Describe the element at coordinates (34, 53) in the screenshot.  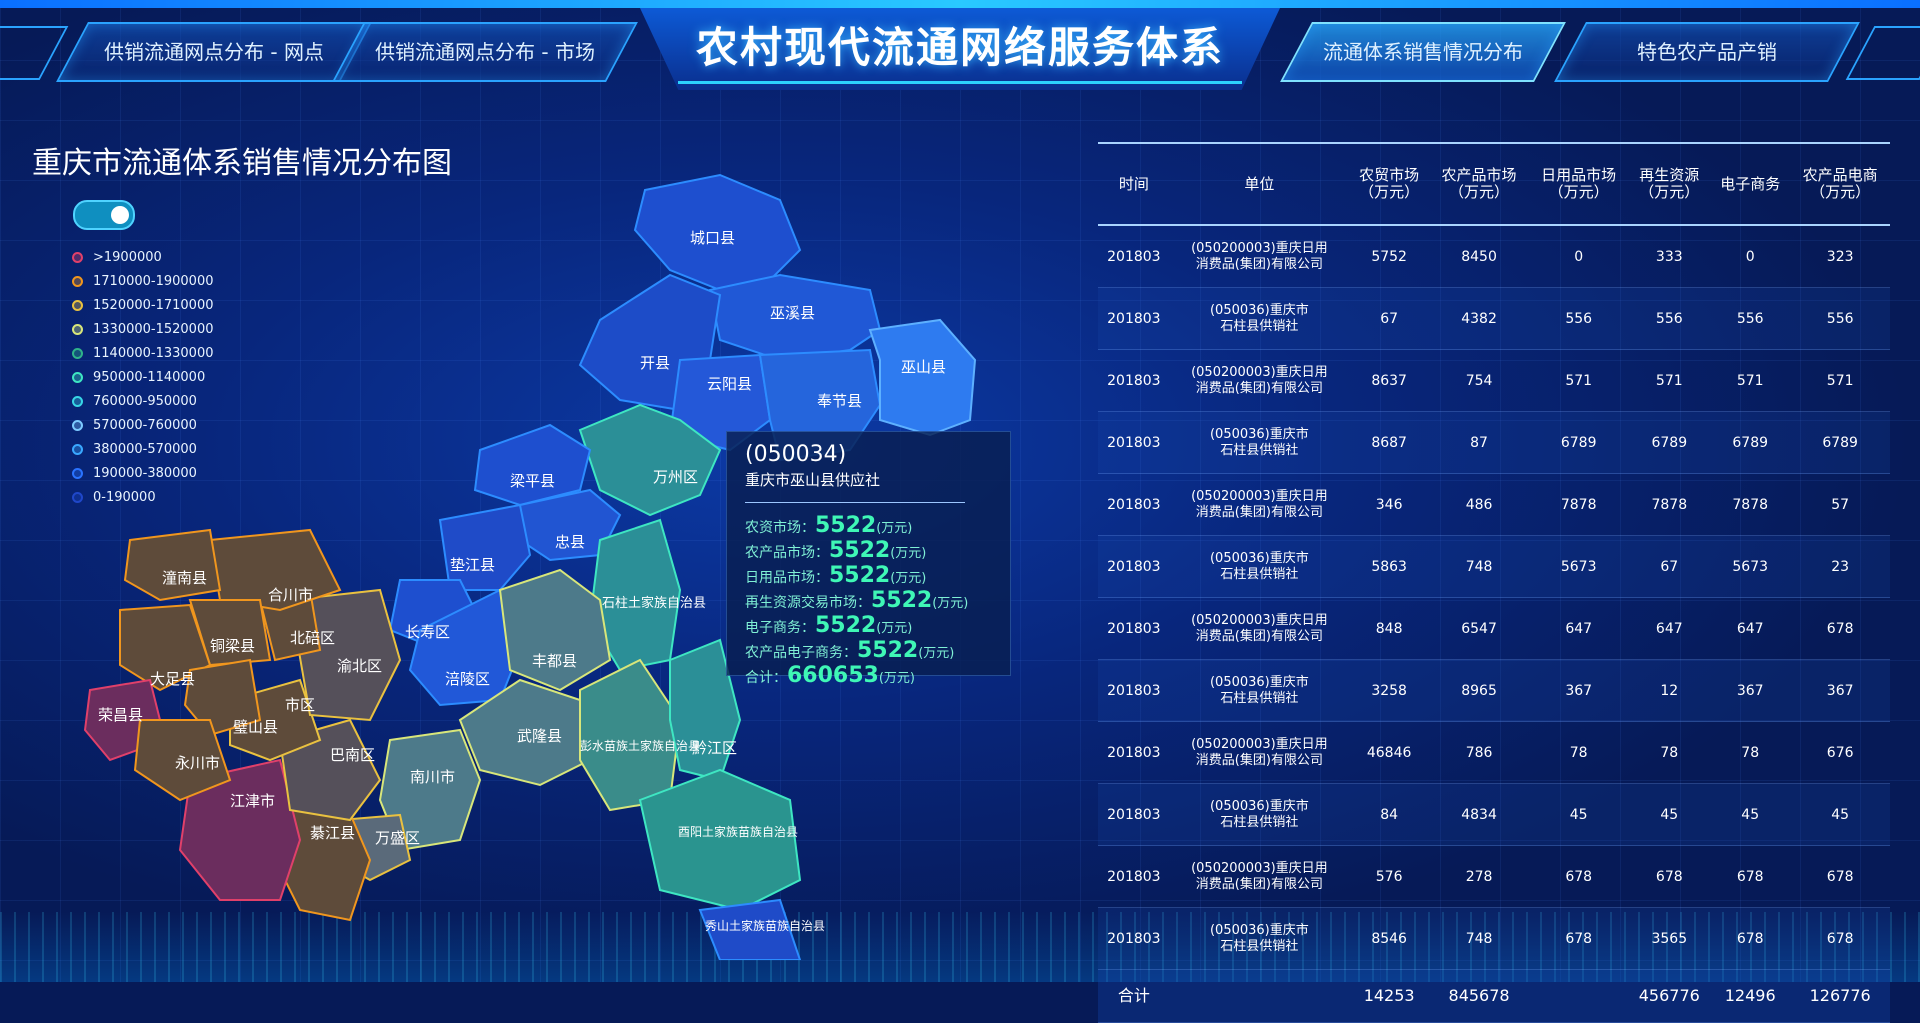
I see `header-corner-left` at that location.